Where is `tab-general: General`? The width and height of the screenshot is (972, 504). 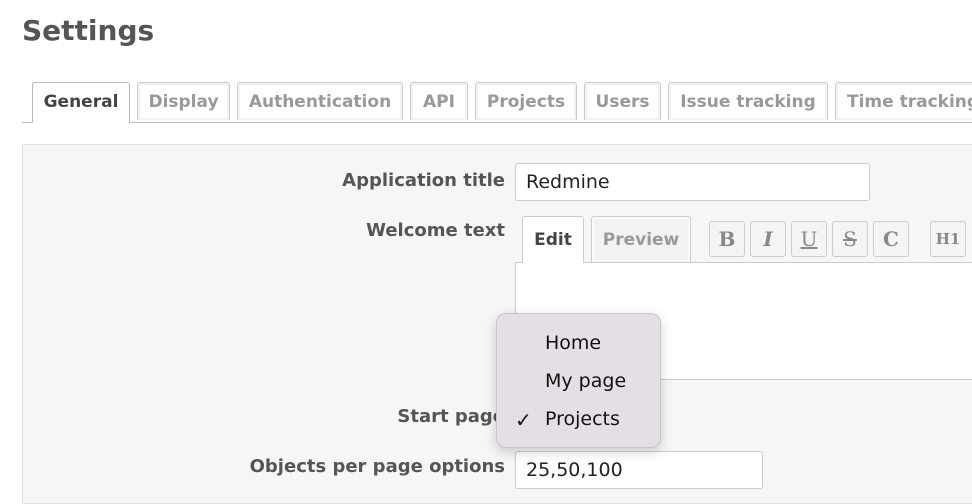 tab-general: General is located at coordinates (81, 102).